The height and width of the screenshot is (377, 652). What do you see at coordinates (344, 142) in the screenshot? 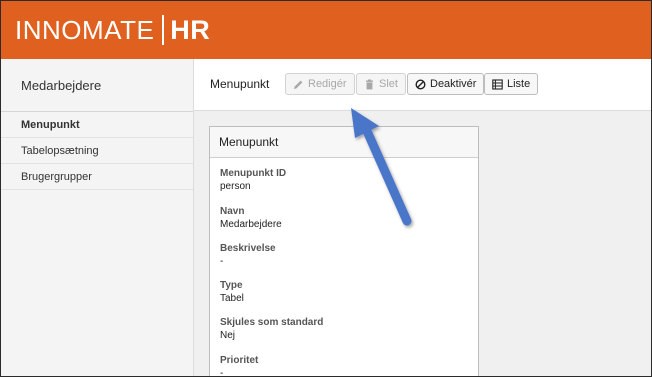
I see `panel-title: Menupunkt` at bounding box center [344, 142].